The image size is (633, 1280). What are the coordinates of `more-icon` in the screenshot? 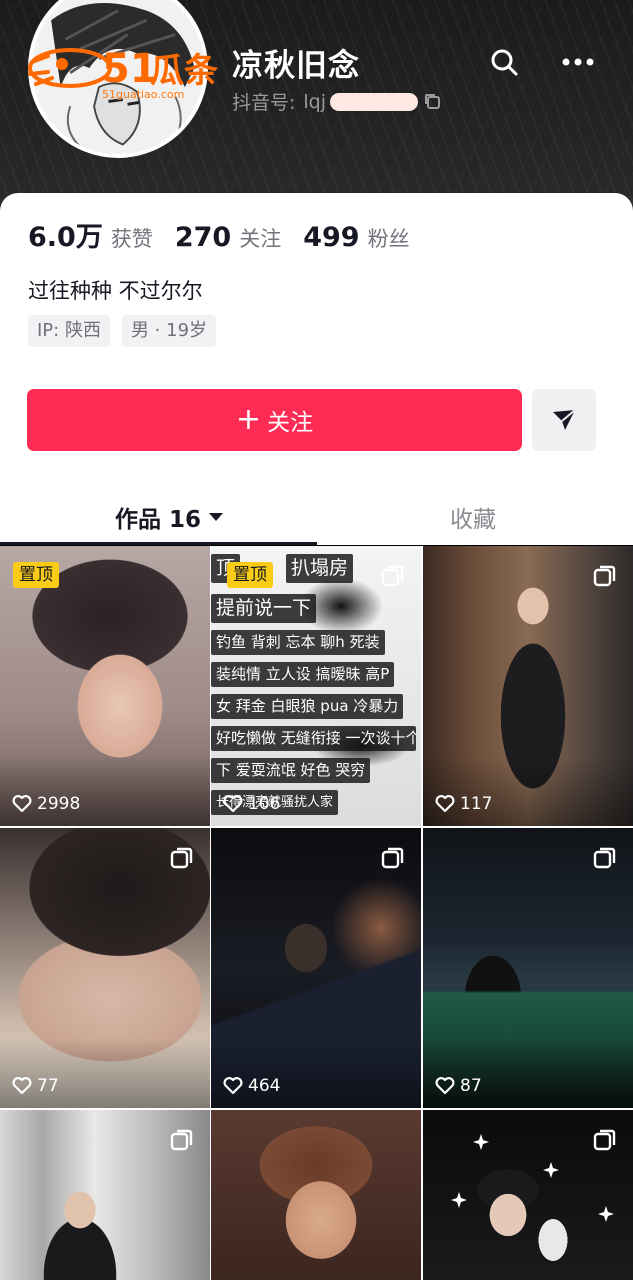 It's located at (578, 62).